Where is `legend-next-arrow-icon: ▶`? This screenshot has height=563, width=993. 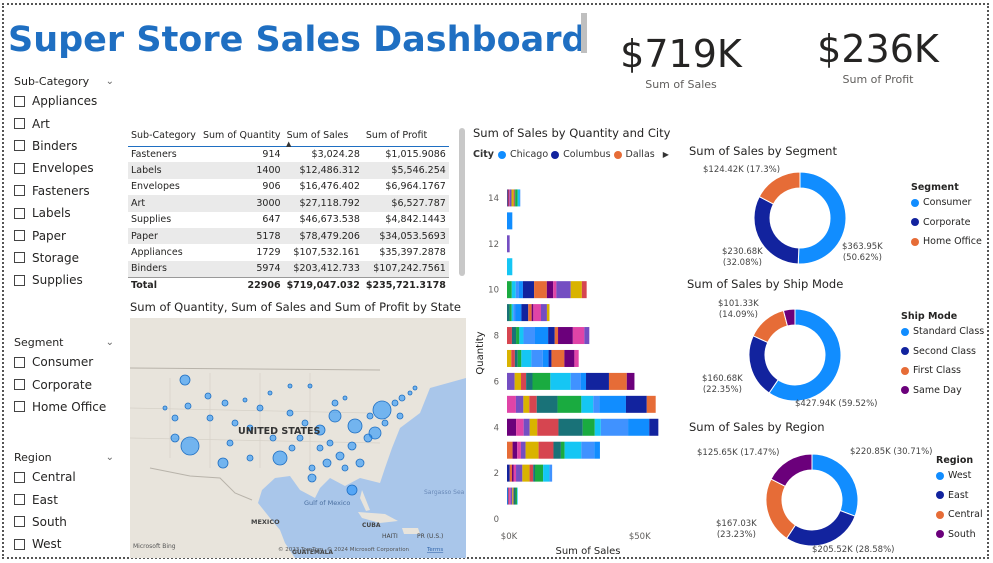
legend-next-arrow-icon: ▶ is located at coordinates (666, 154).